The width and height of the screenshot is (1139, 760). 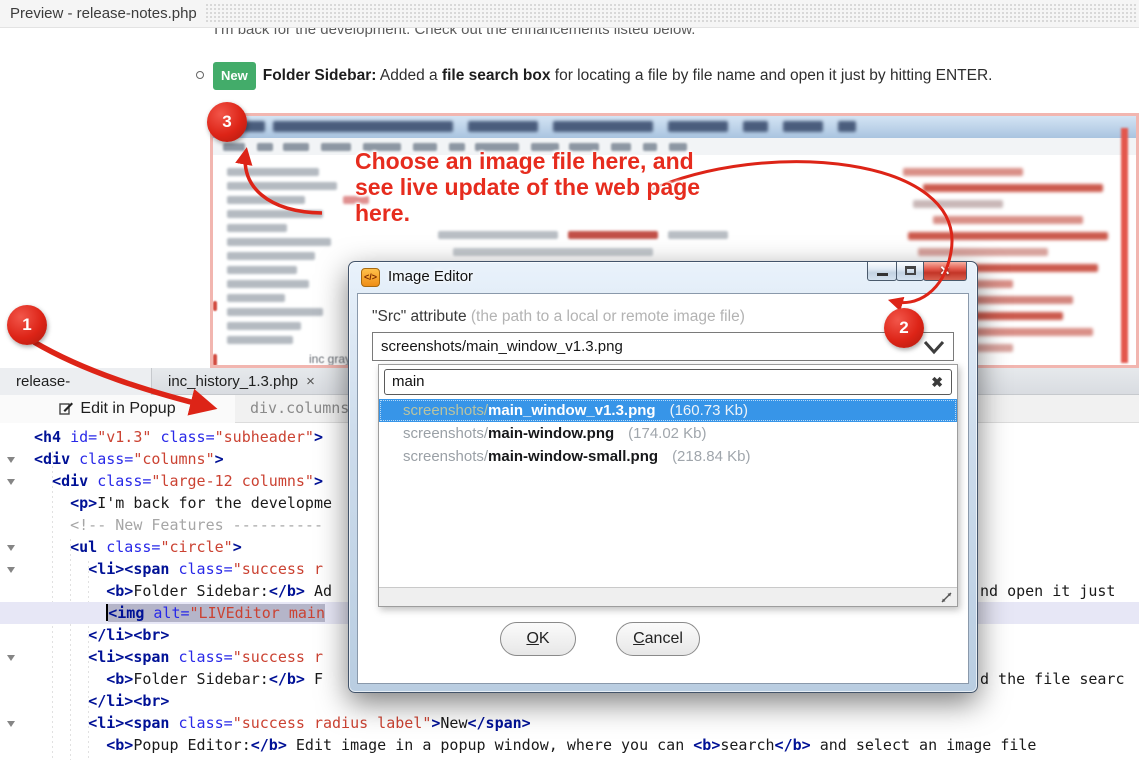 What do you see at coordinates (370, 277) in the screenshot?
I see `app-icon: </>` at bounding box center [370, 277].